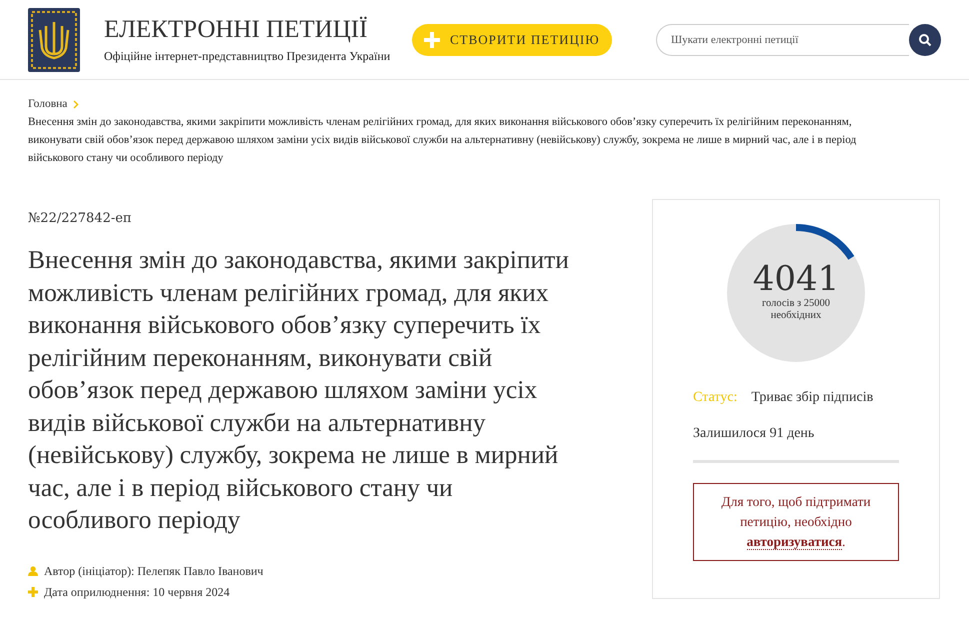 The width and height of the screenshot is (969, 634). Describe the element at coordinates (33, 571) in the screenshot. I see `person-icon` at that location.